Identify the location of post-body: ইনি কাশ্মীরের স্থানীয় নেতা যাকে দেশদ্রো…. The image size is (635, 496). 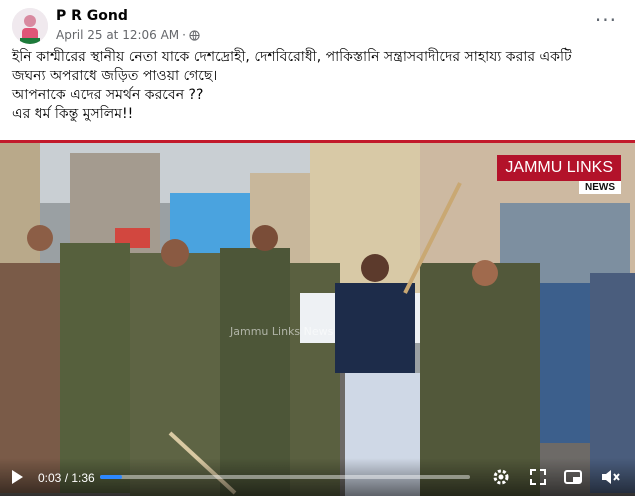
(319, 86).